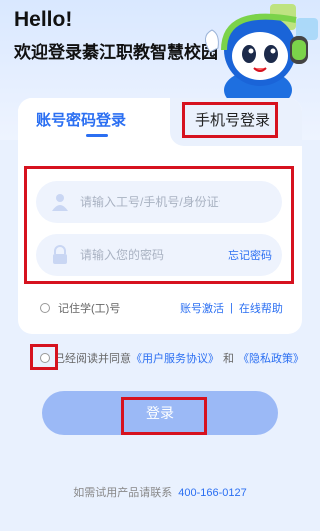 This screenshot has width=320, height=531. I want to click on footer-phone-link: 400-166-0127, so click(212, 493).